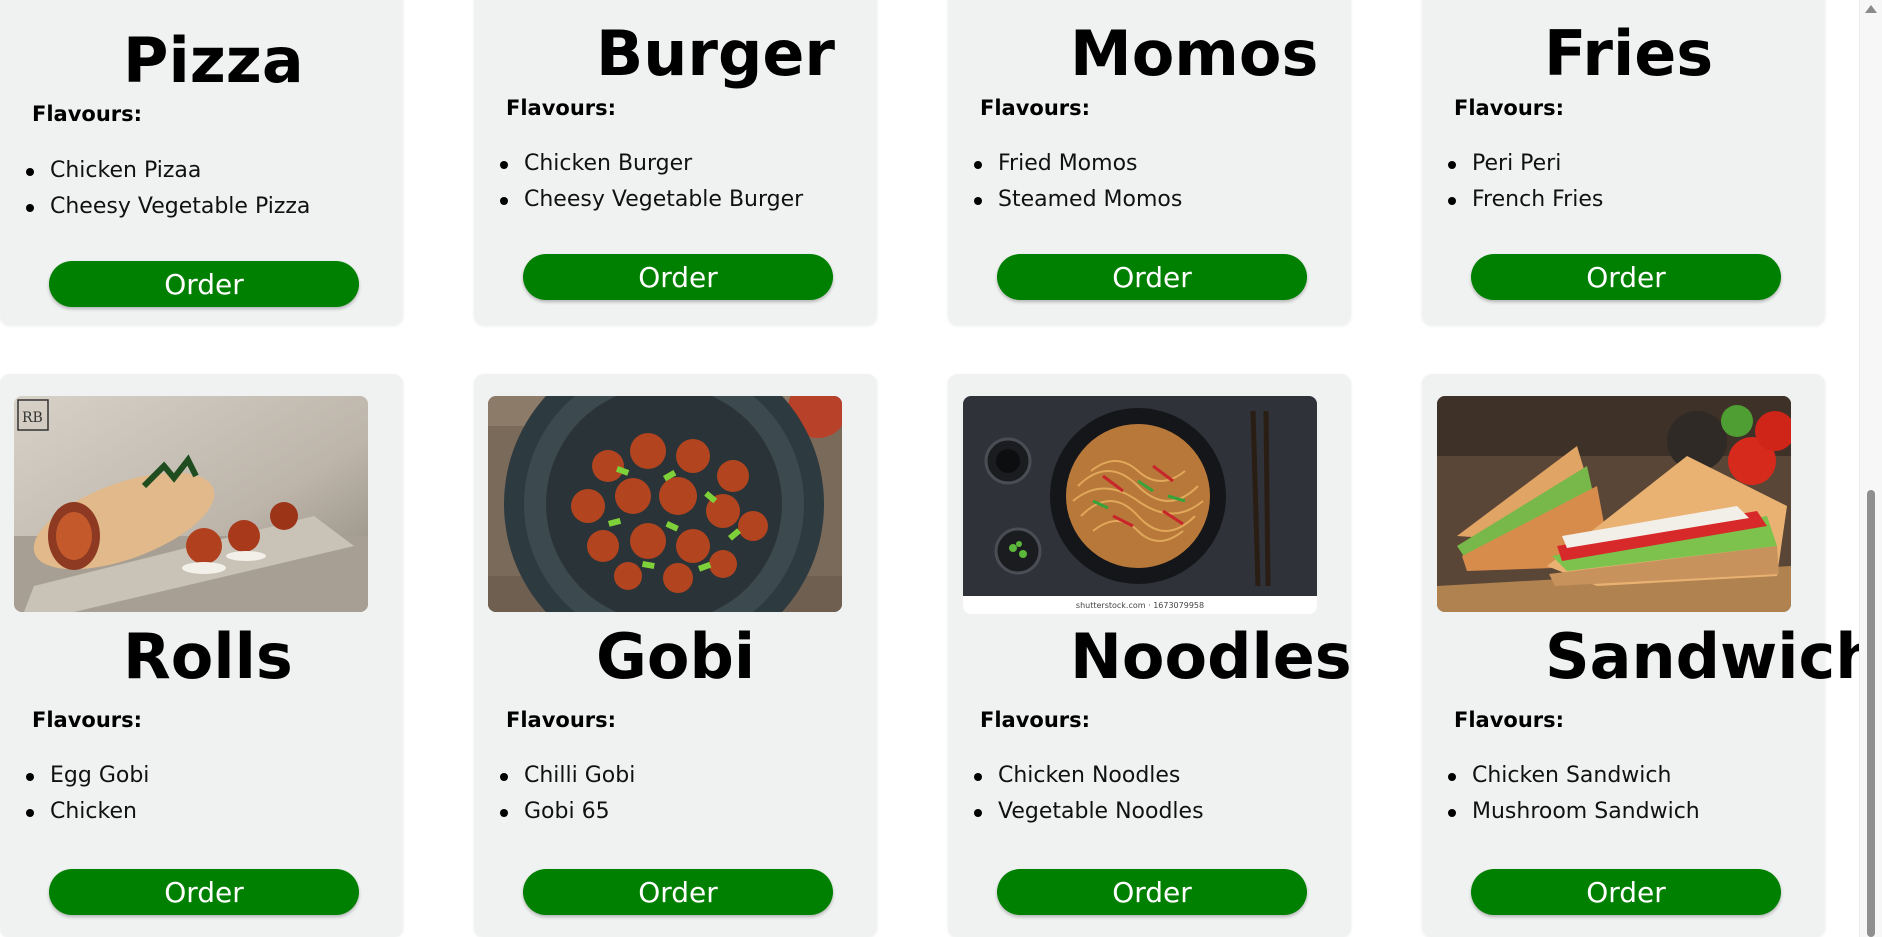 Image resolution: width=1882 pixels, height=937 pixels. I want to click on flavour-list: Peri Peri French Fries, so click(1512, 182).